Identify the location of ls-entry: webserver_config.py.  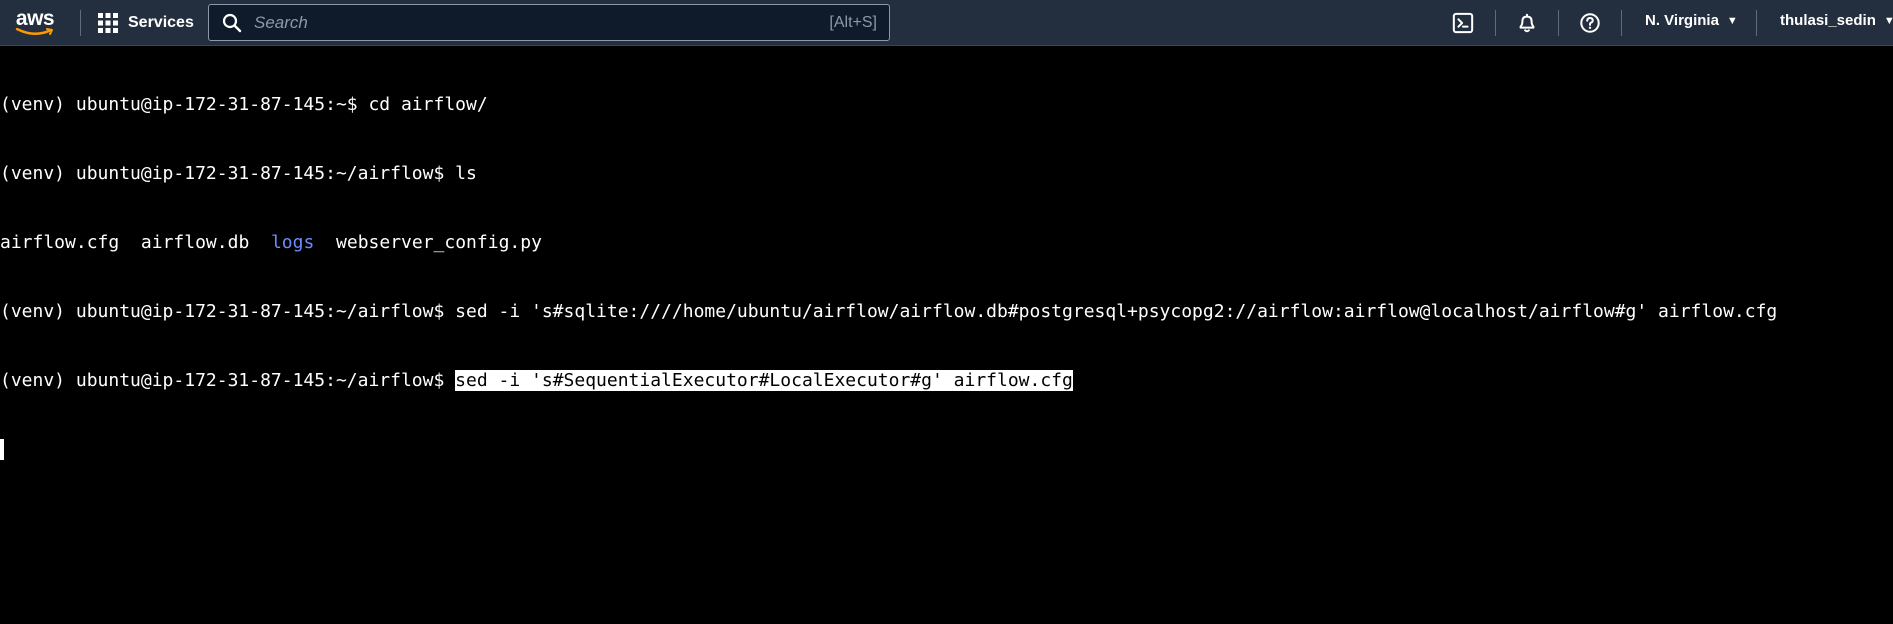
(439, 242).